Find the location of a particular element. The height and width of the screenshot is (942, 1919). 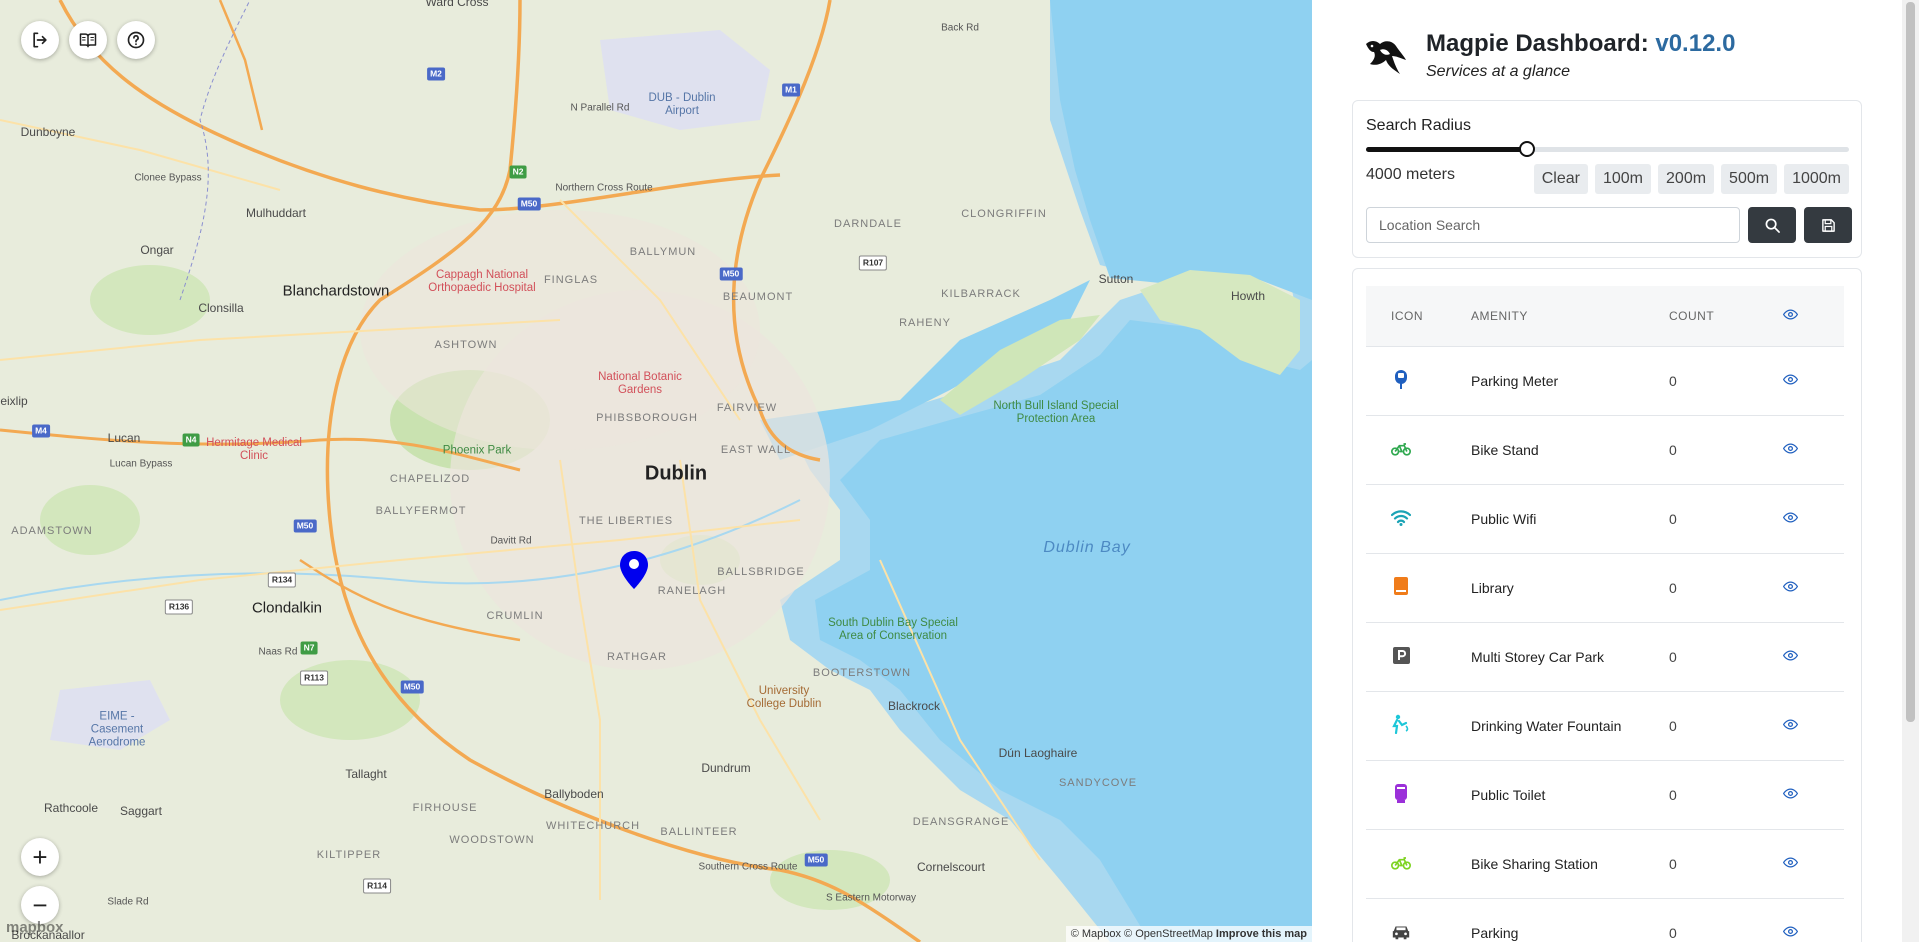

map-label: Tallaght is located at coordinates (366, 774).